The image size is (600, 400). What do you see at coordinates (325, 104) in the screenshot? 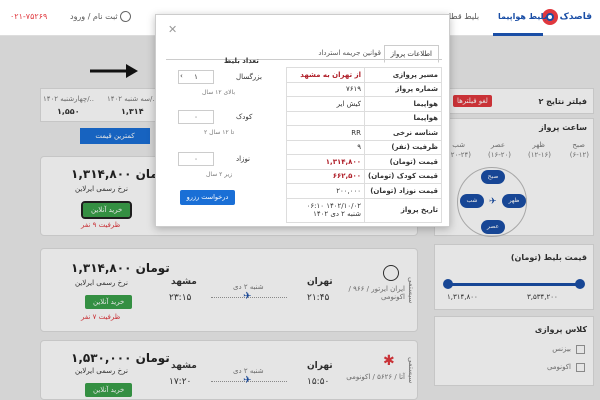
I see `info-value: کیش ایر` at bounding box center [325, 104].